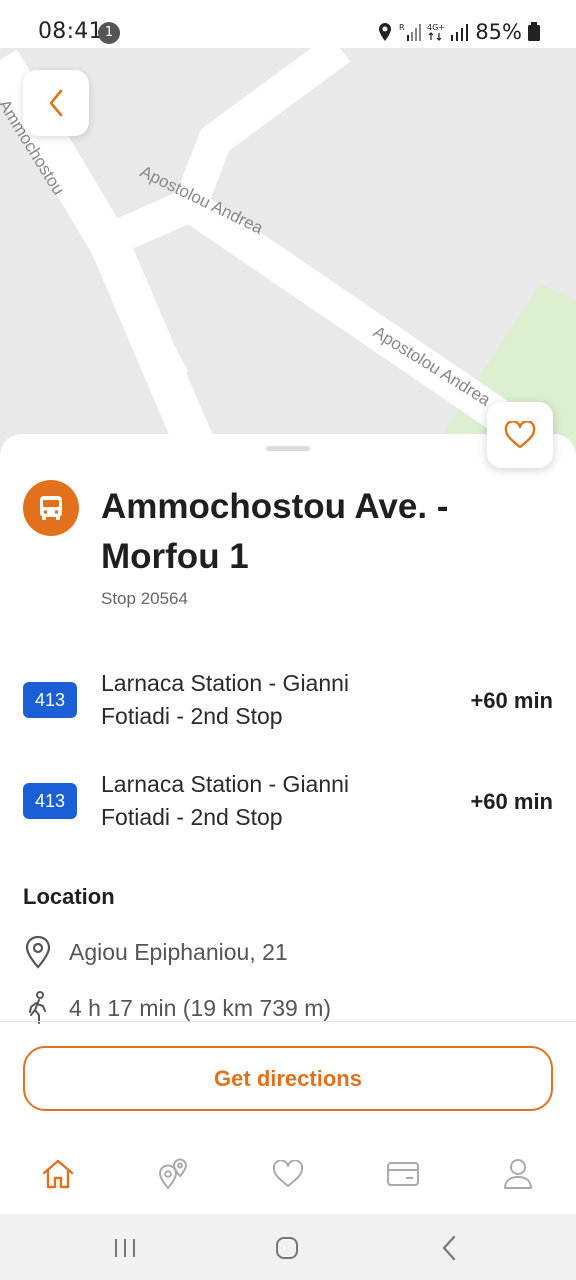  I want to click on address-row: Agiou Epiphaniou, 21, so click(155, 952).